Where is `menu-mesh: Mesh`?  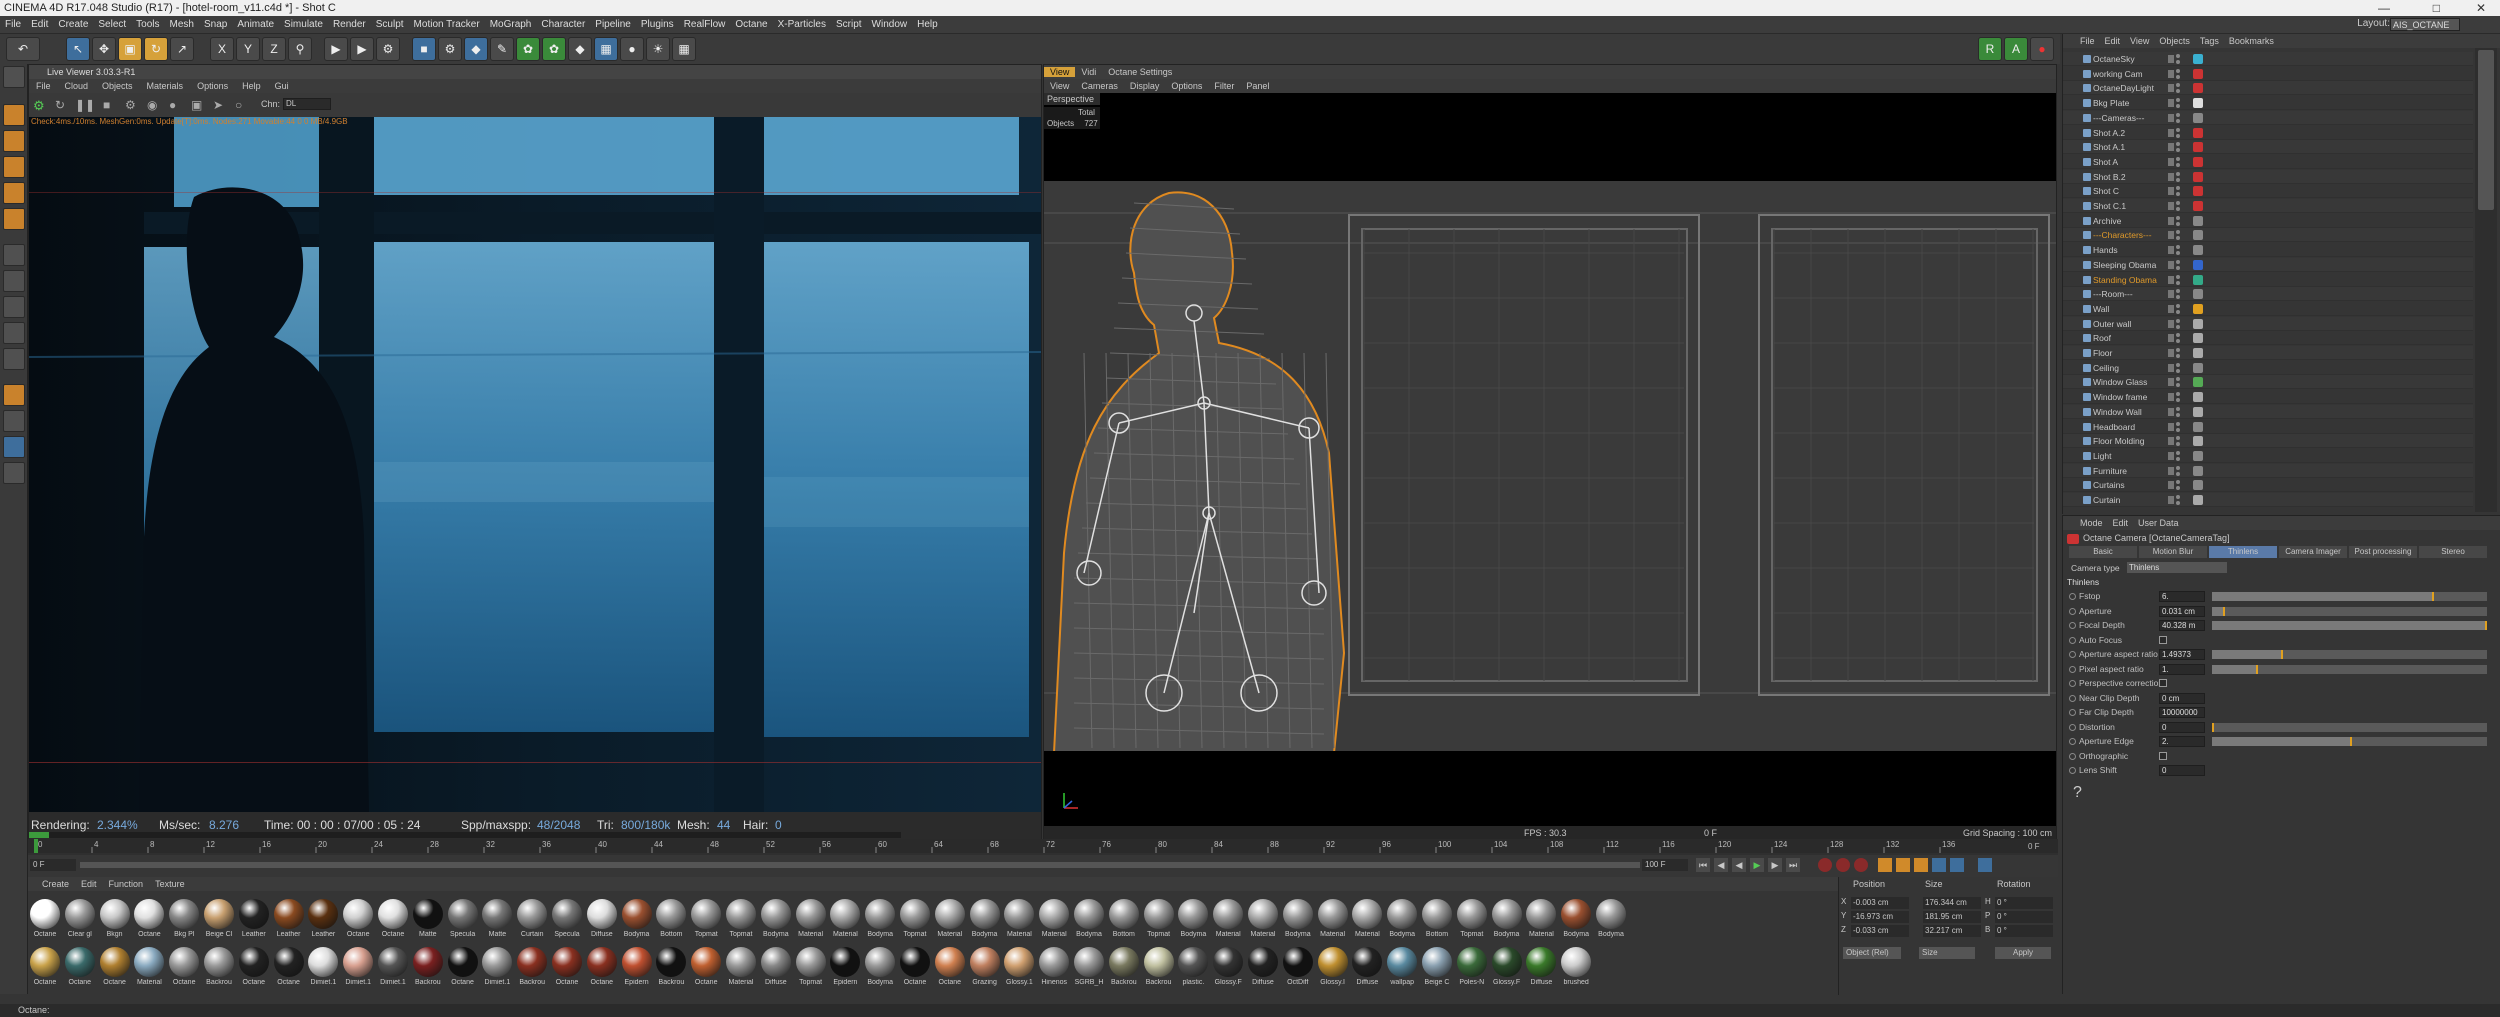 menu-mesh: Mesh is located at coordinates (182, 25).